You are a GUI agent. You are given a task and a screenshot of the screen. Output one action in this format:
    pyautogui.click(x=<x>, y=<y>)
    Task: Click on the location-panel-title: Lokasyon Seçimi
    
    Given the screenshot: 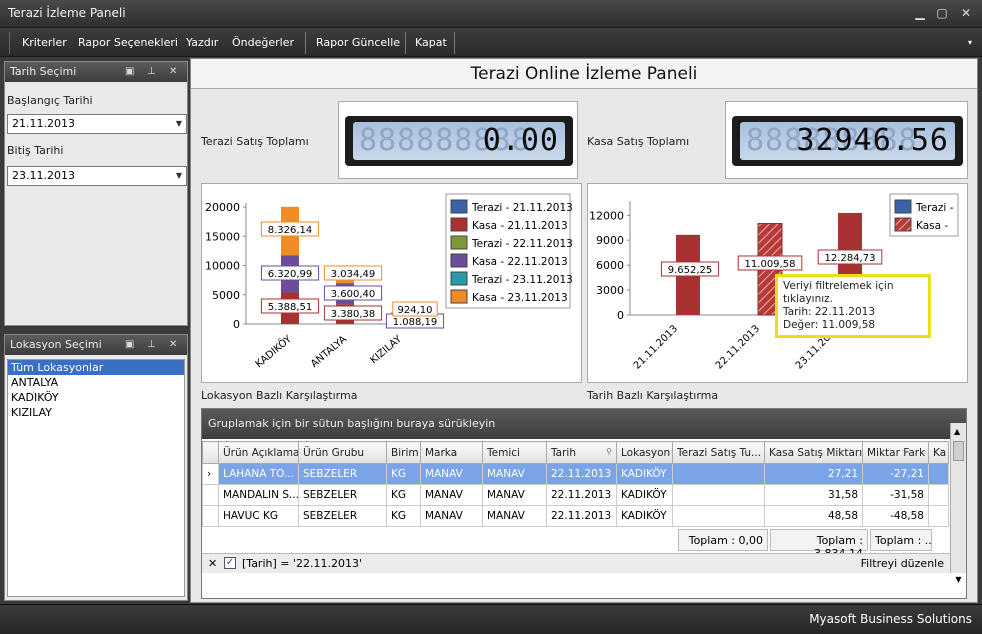 What is the action you would take?
    pyautogui.click(x=56, y=344)
    